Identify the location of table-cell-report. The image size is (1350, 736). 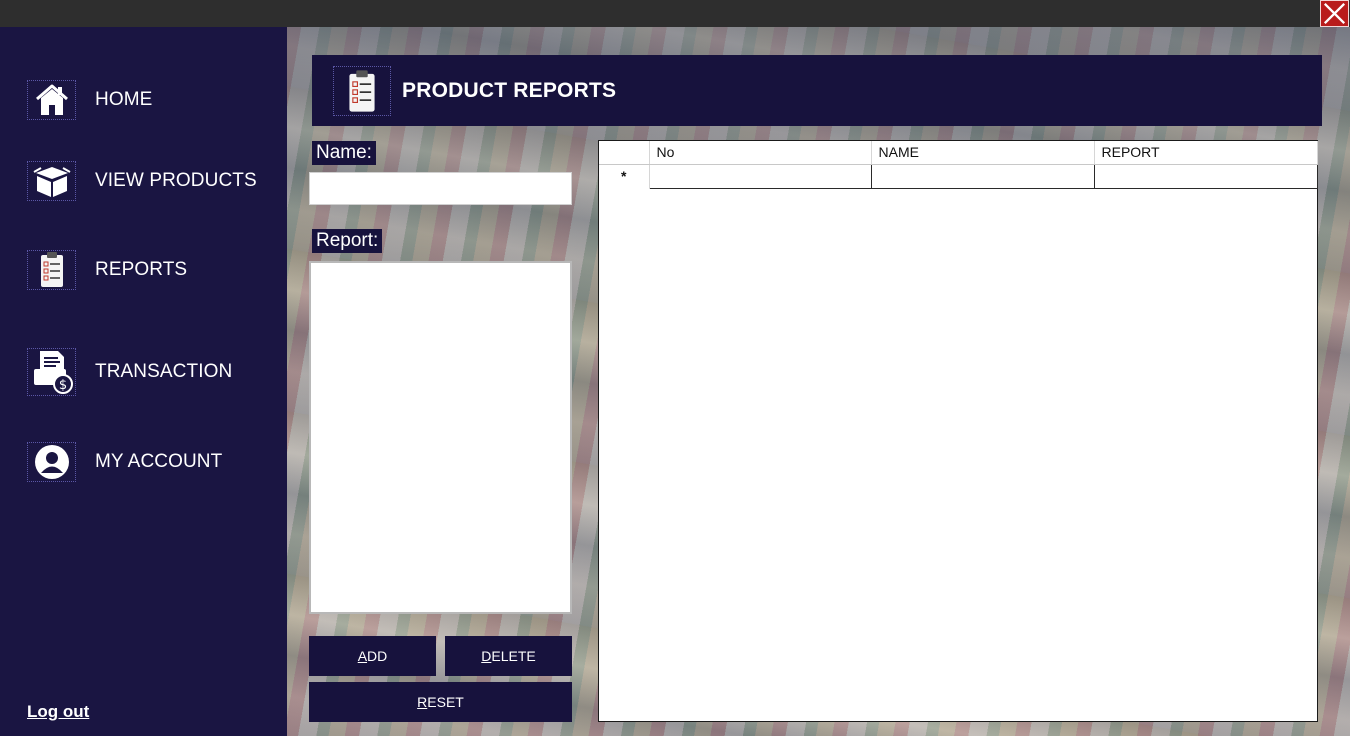
(1205, 176).